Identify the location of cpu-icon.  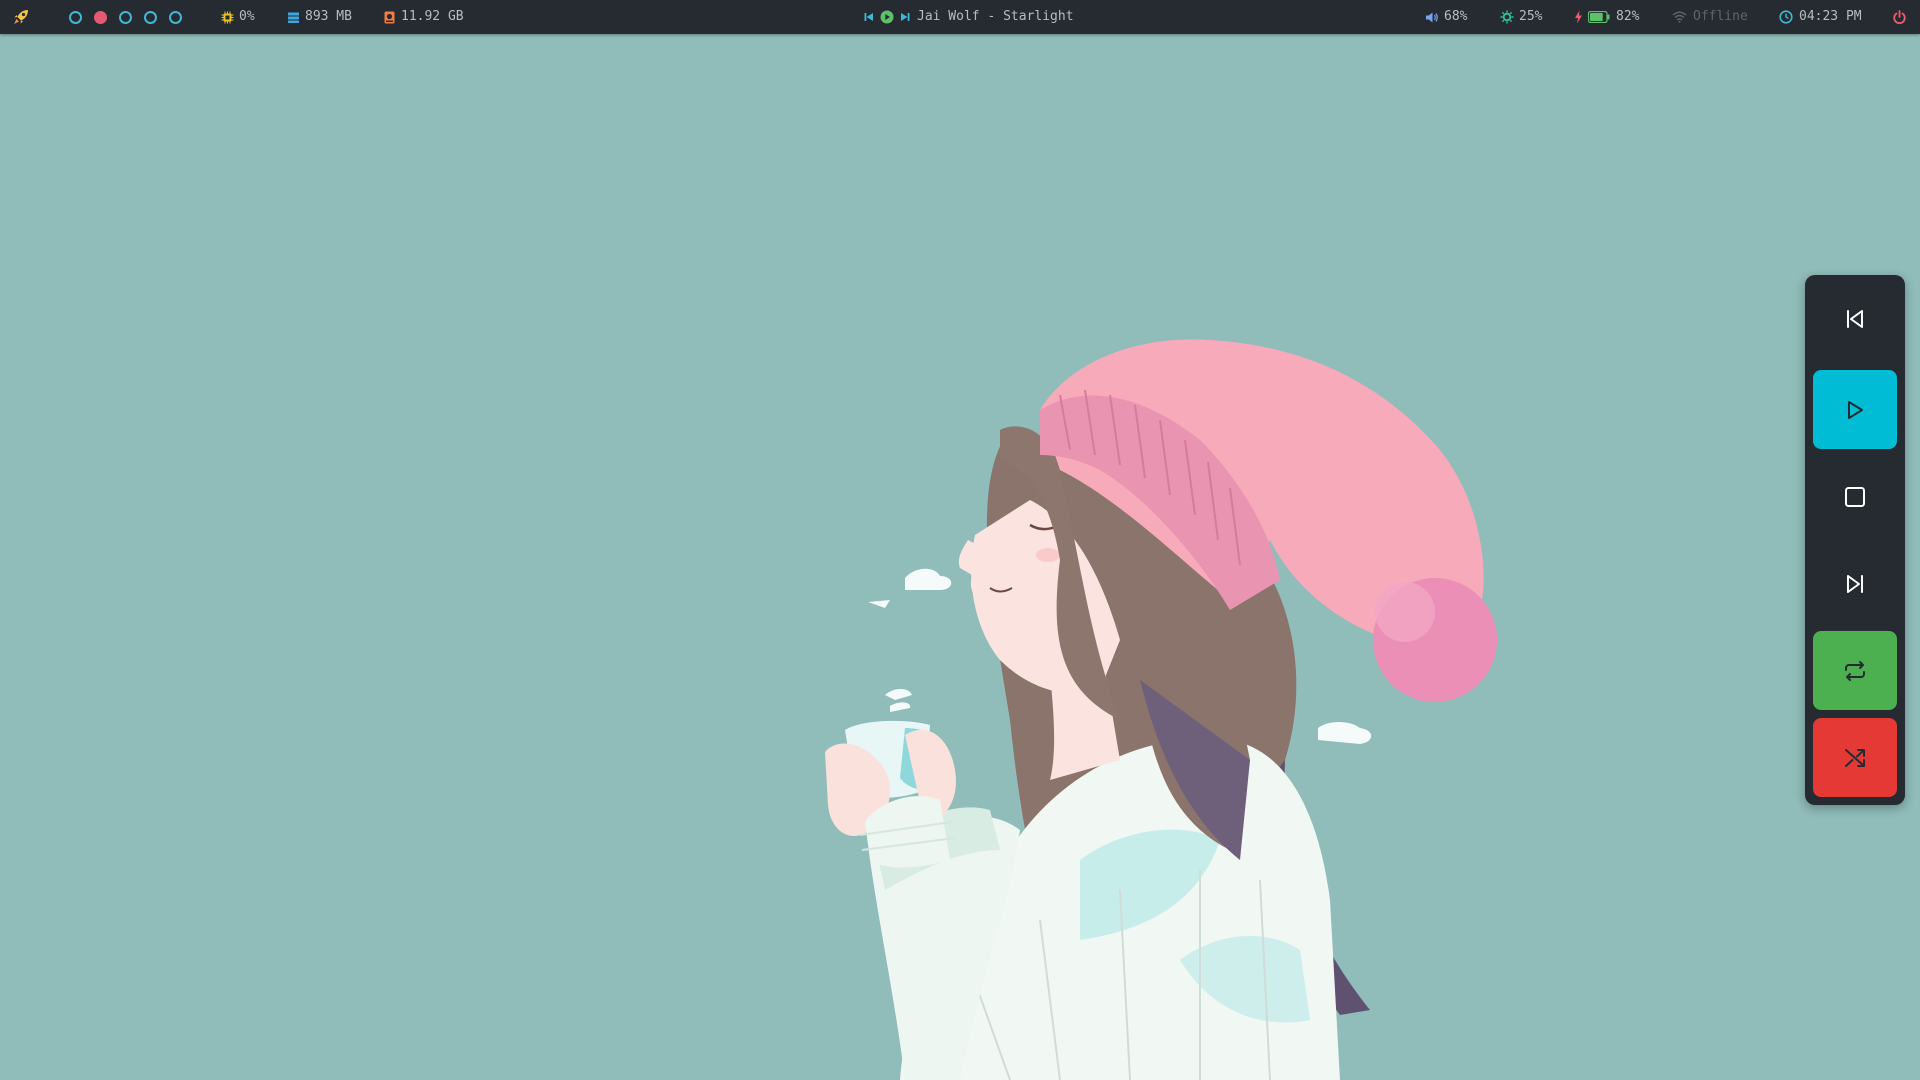
(227, 17).